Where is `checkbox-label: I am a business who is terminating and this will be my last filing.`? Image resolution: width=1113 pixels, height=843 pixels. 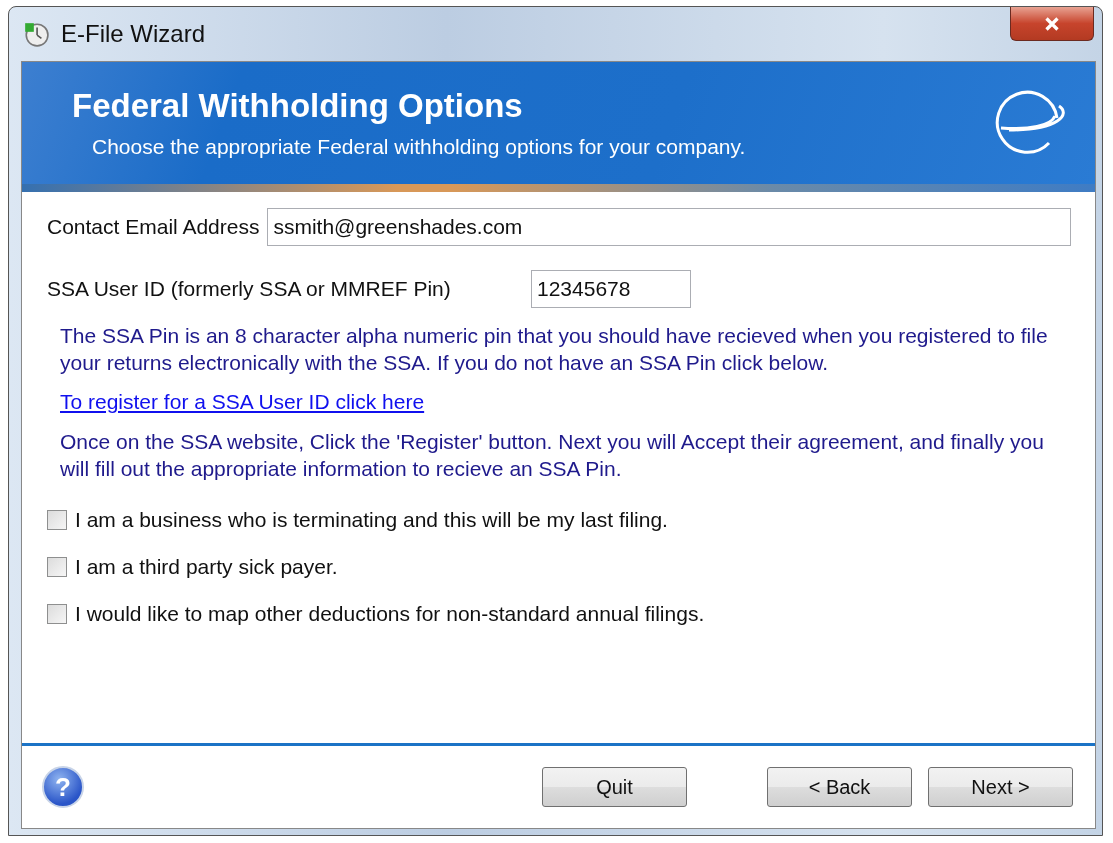
checkbox-label: I am a business who is terminating and this will be my last filing. is located at coordinates (371, 520).